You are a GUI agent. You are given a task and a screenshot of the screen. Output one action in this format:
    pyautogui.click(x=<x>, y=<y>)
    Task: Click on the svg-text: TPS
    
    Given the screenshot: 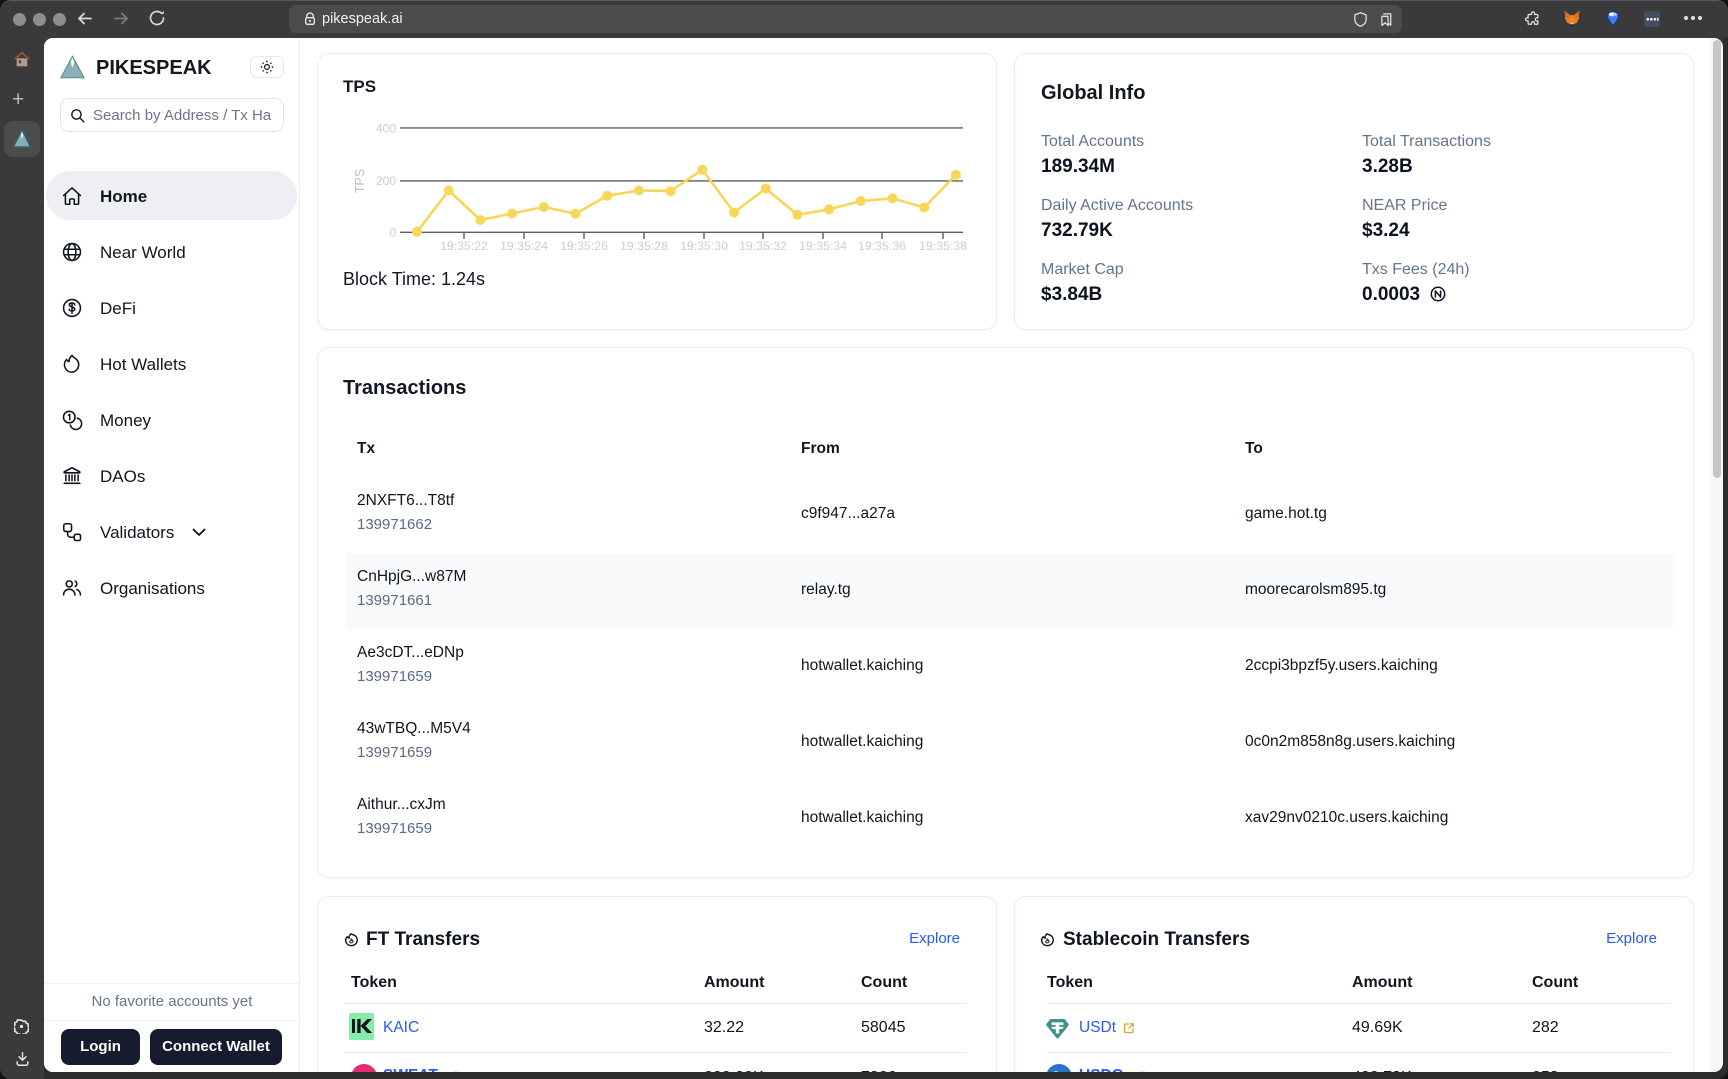 What is the action you would take?
    pyautogui.click(x=360, y=181)
    